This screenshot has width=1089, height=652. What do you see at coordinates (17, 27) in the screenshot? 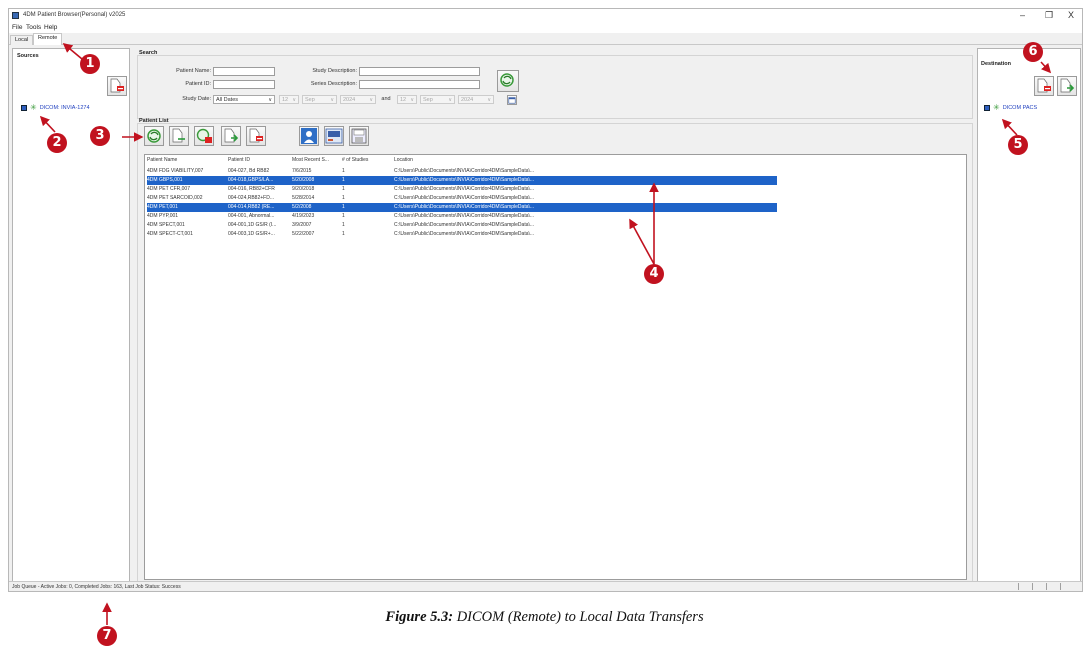
I see `menu-file: File` at bounding box center [17, 27].